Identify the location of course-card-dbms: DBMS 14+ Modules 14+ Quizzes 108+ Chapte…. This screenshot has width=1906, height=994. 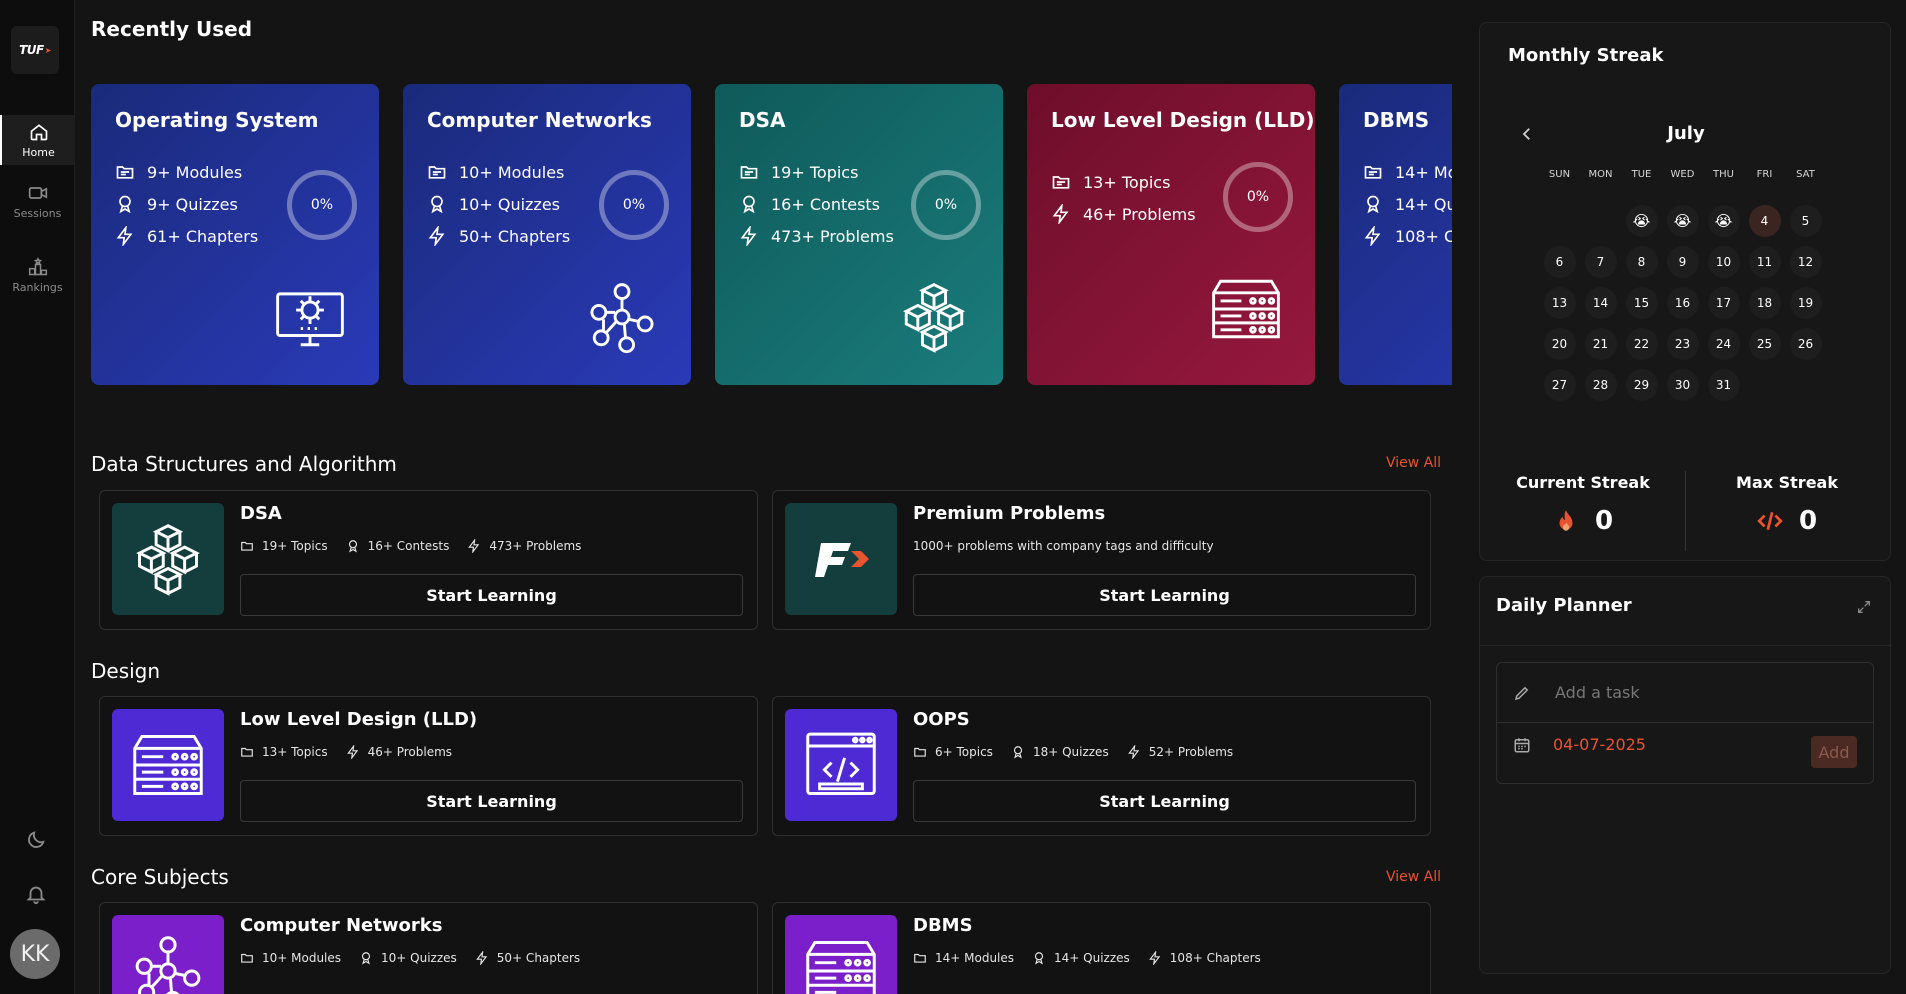
(1101, 948).